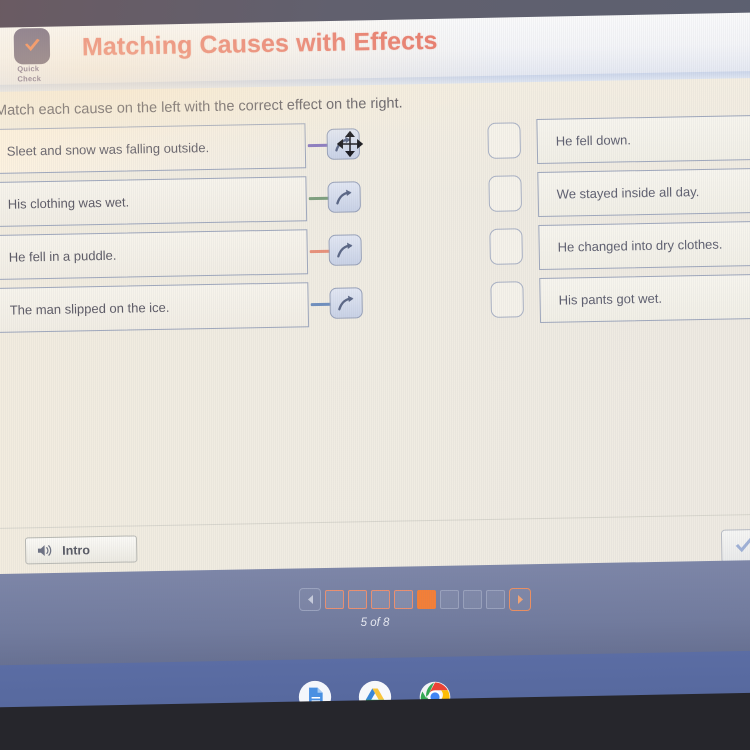 This screenshot has width=750, height=750. I want to click on quick-check-badge, so click(32, 46).